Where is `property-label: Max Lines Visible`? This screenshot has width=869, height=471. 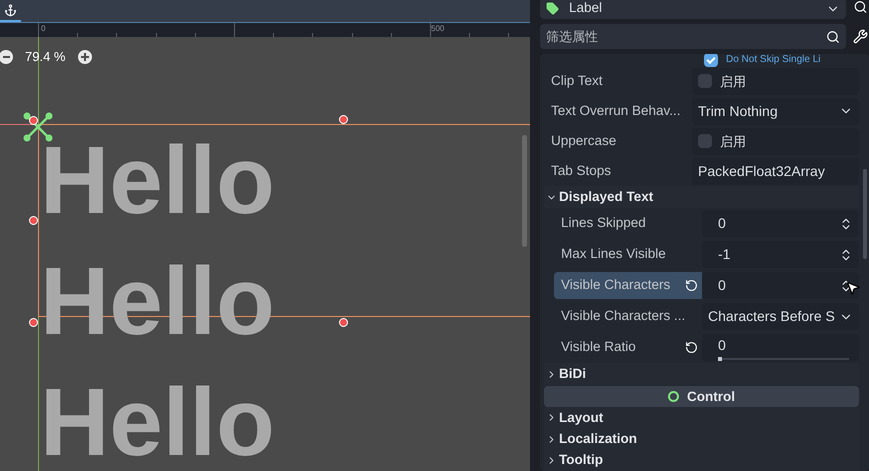
property-label: Max Lines Visible is located at coordinates (613, 254).